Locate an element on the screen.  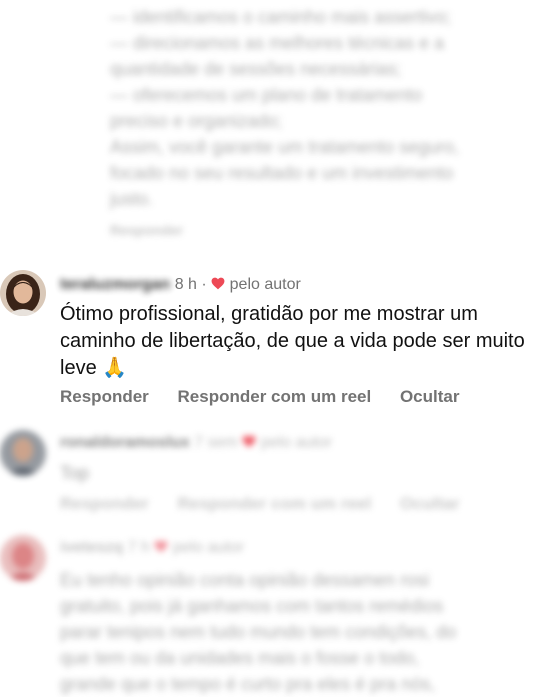
timestamp: 7 sem is located at coordinates (216, 442).